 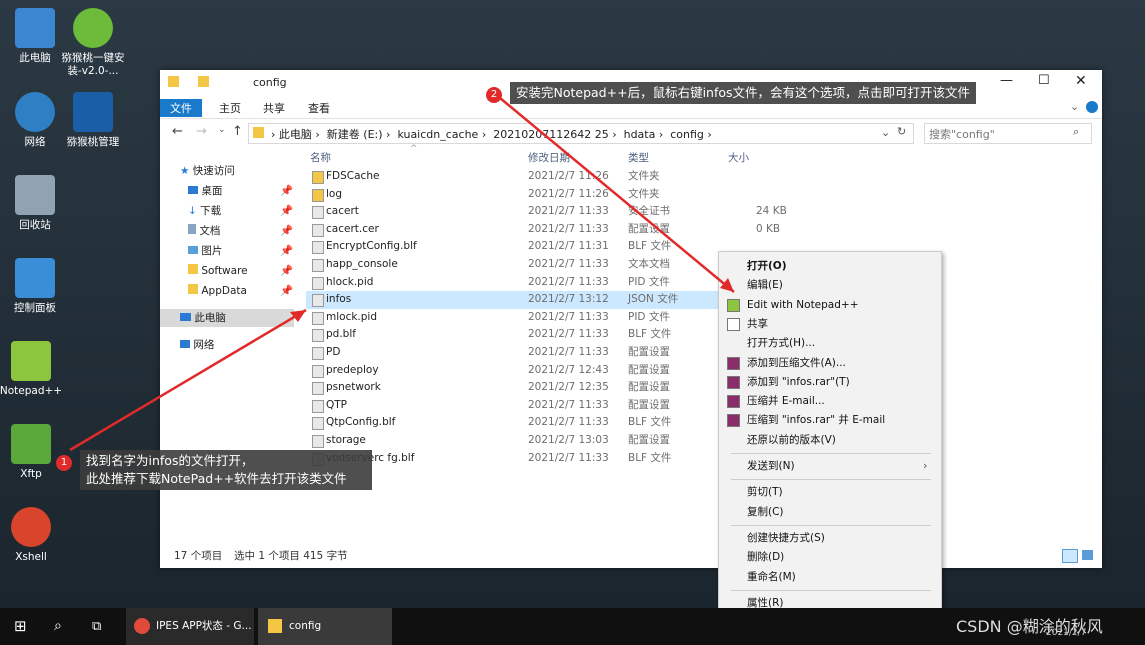 I want to click on folder-icon, so click(x=275, y=626).